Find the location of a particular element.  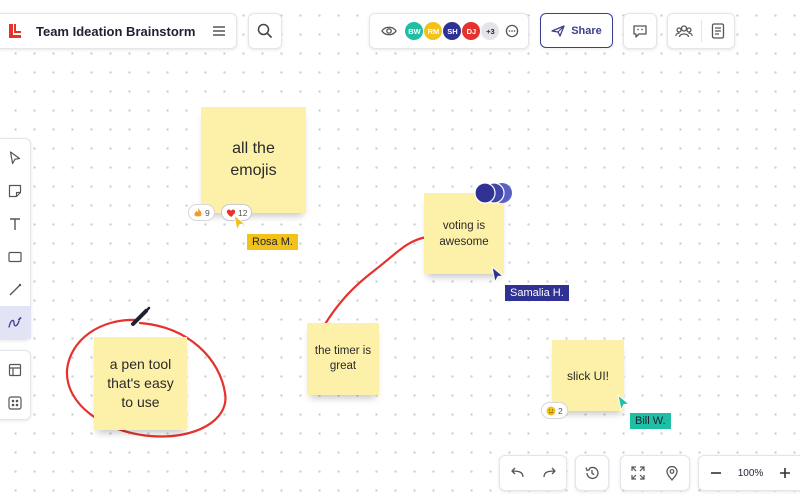

sticky-note: voting is awesome is located at coordinates (464, 233).